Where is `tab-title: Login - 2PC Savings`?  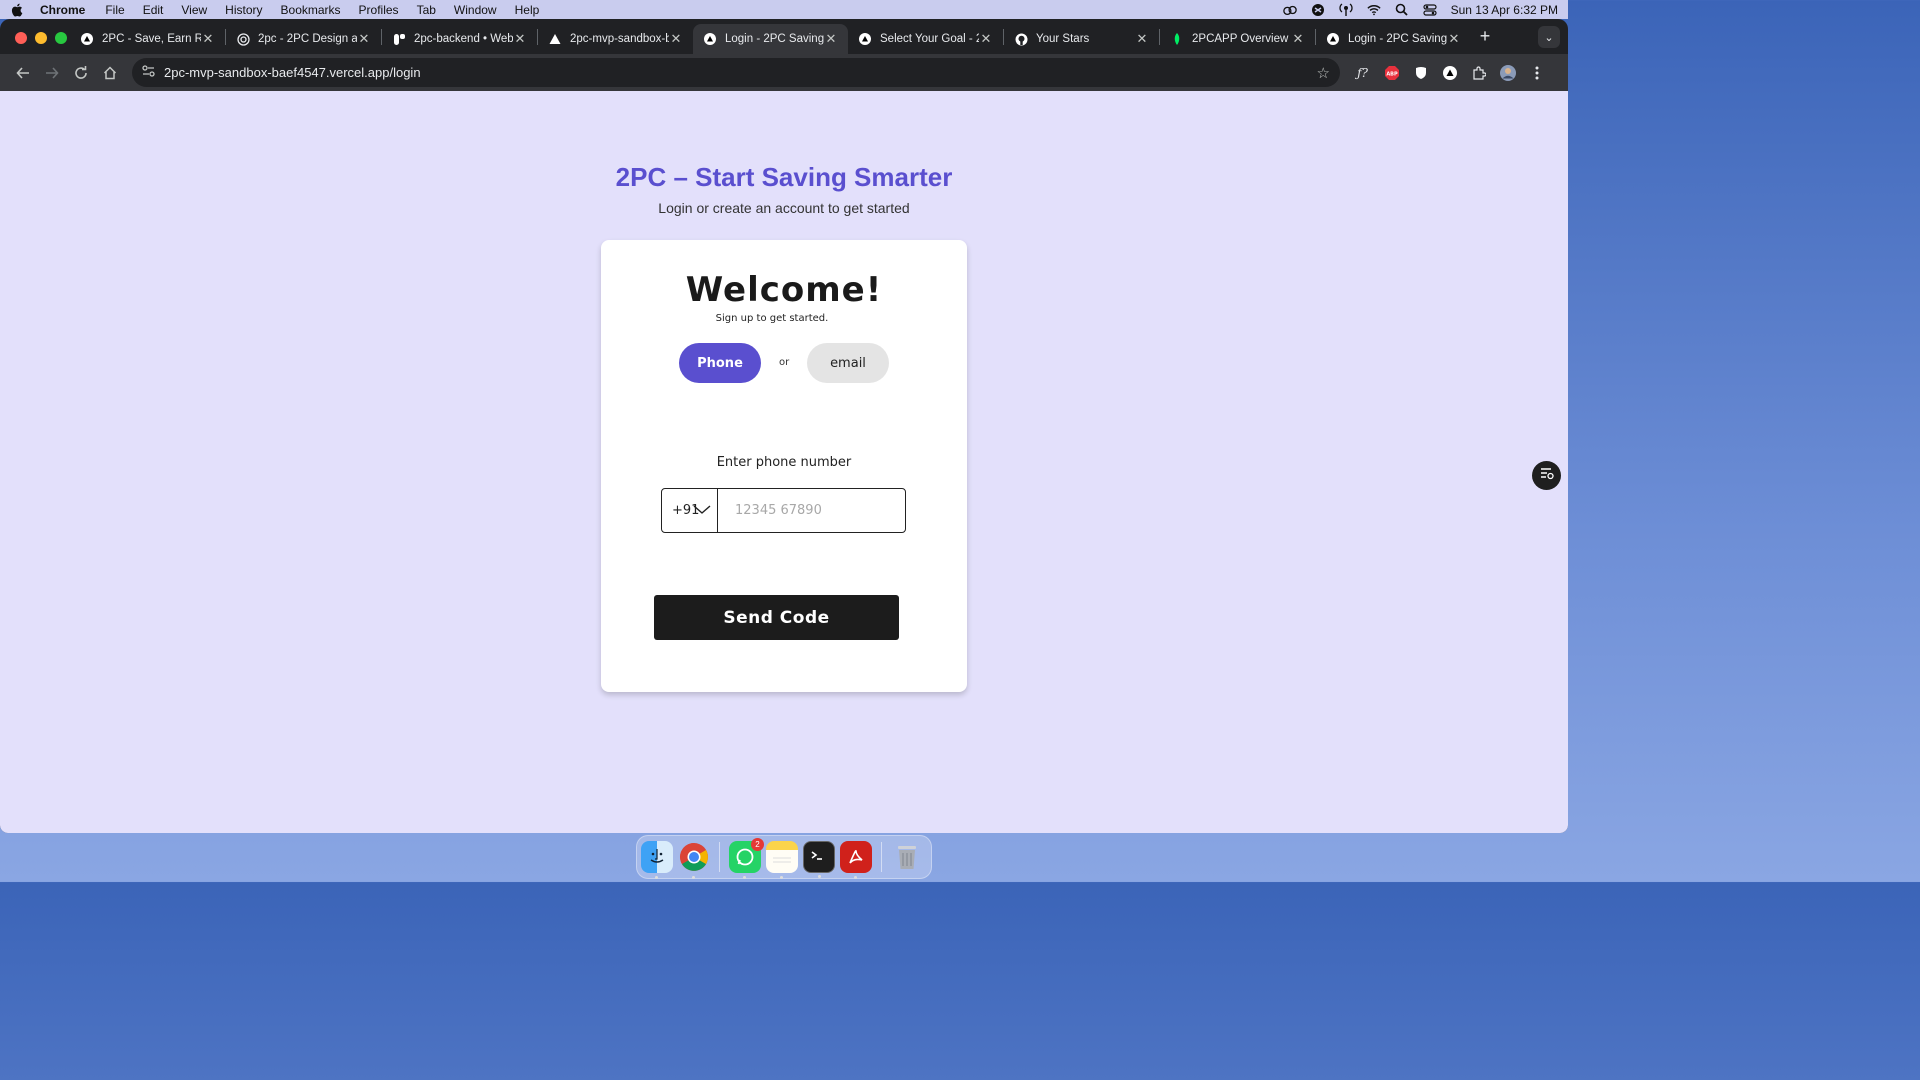
tab-title: Login - 2PC Savings is located at coordinates (774, 39).